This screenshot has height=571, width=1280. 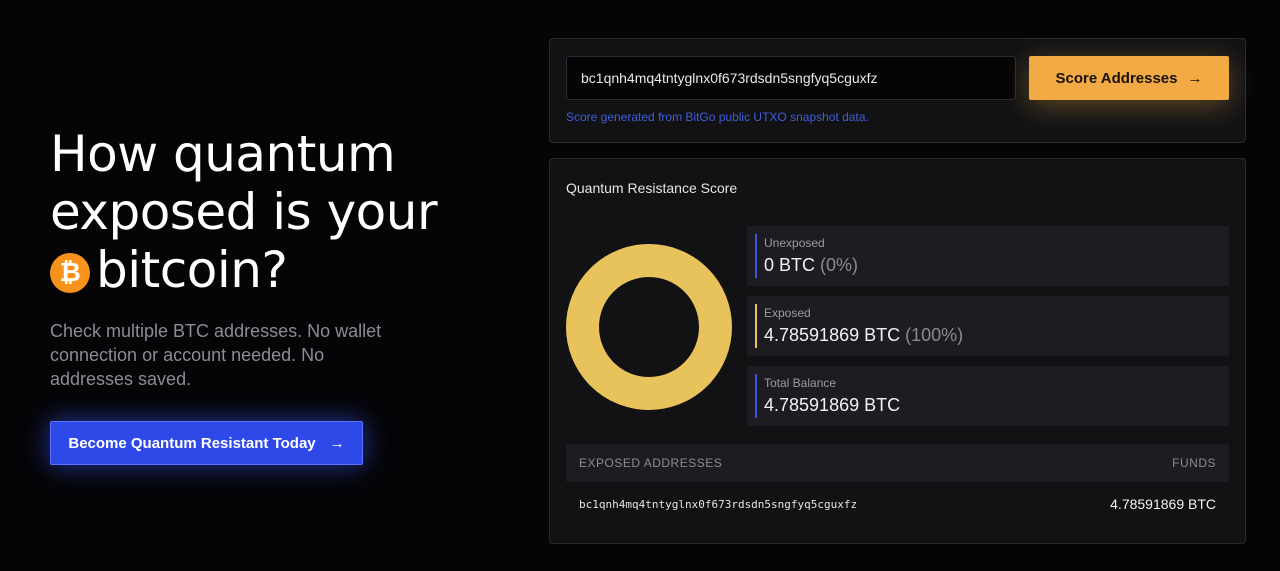 I want to click on address-input, so click(x=791, y=78).